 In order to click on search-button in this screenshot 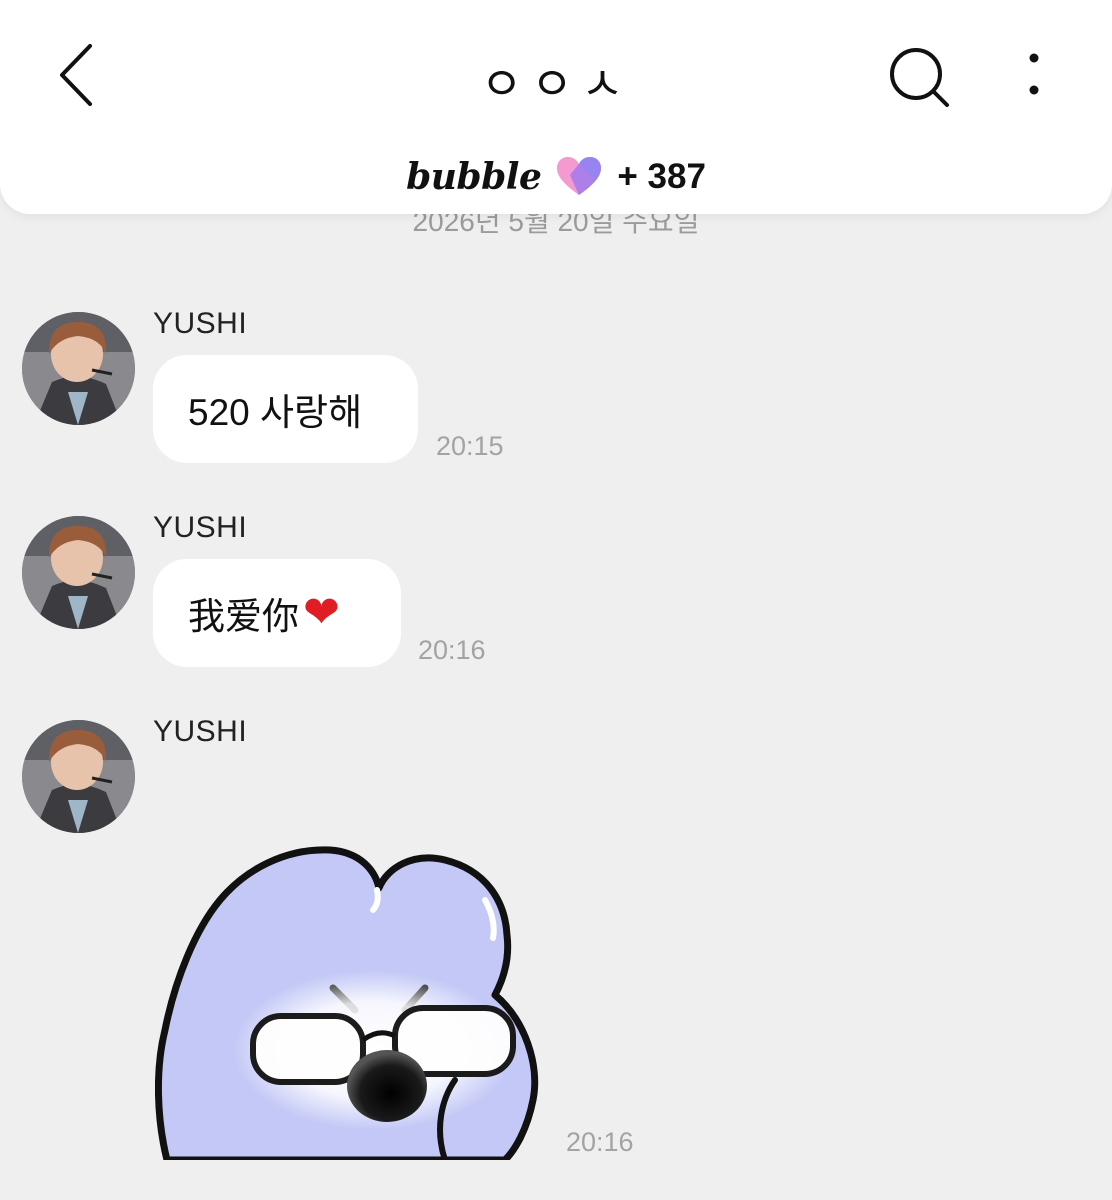, I will do `click(920, 78)`.